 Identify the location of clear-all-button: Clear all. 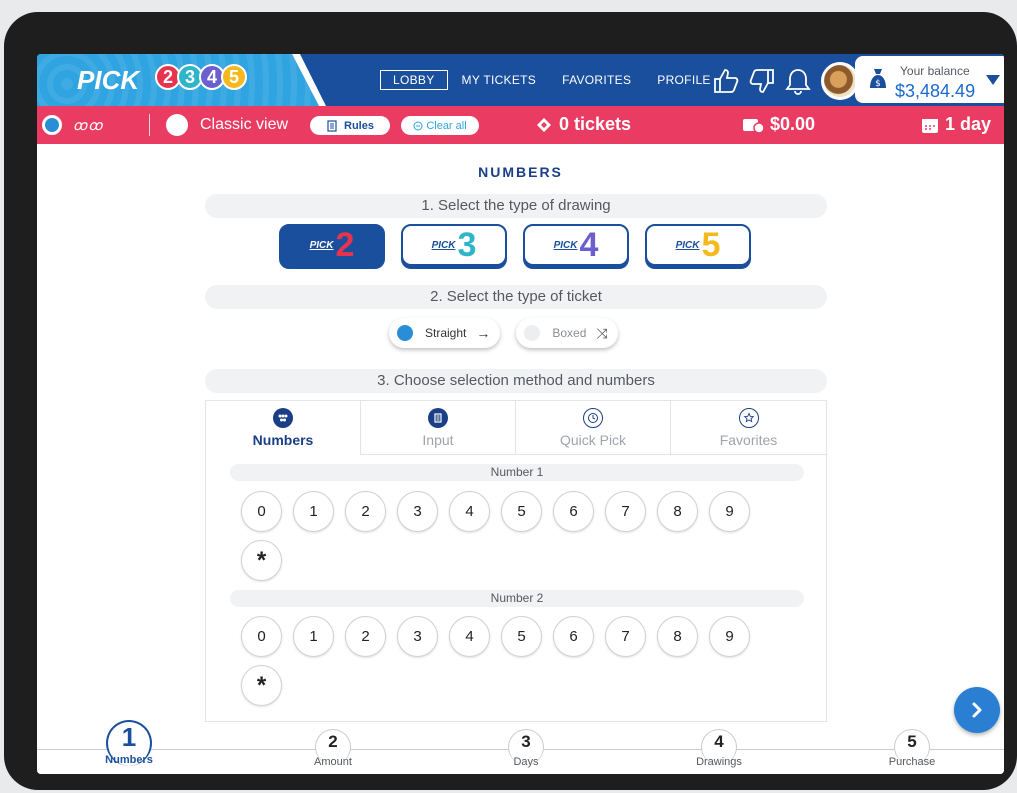
(440, 125).